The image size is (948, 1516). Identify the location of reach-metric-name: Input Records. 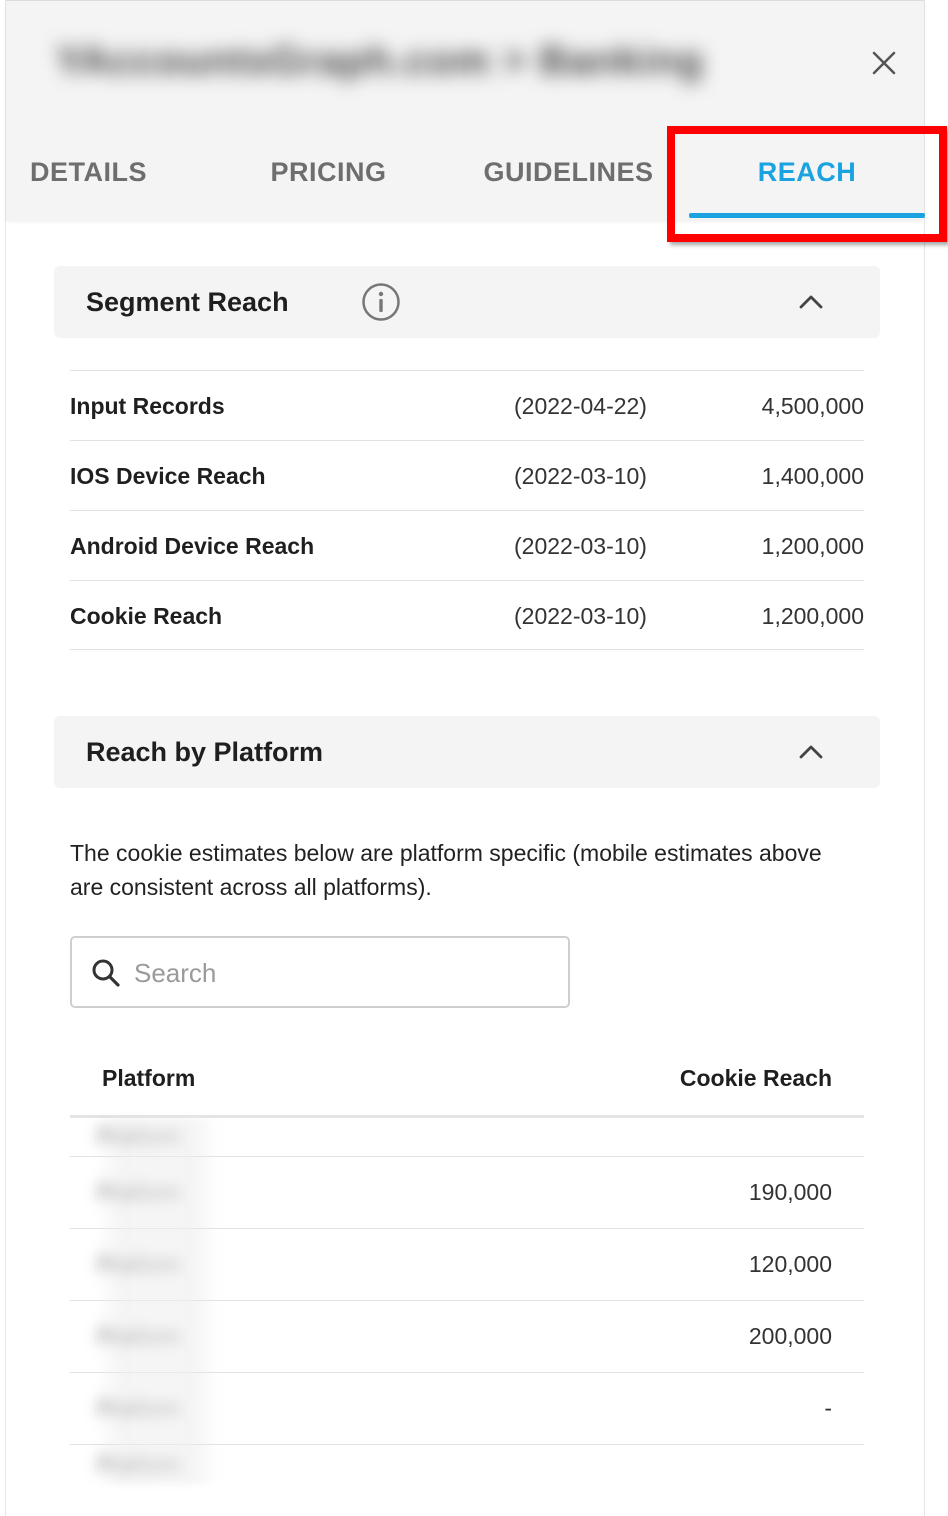
(147, 405).